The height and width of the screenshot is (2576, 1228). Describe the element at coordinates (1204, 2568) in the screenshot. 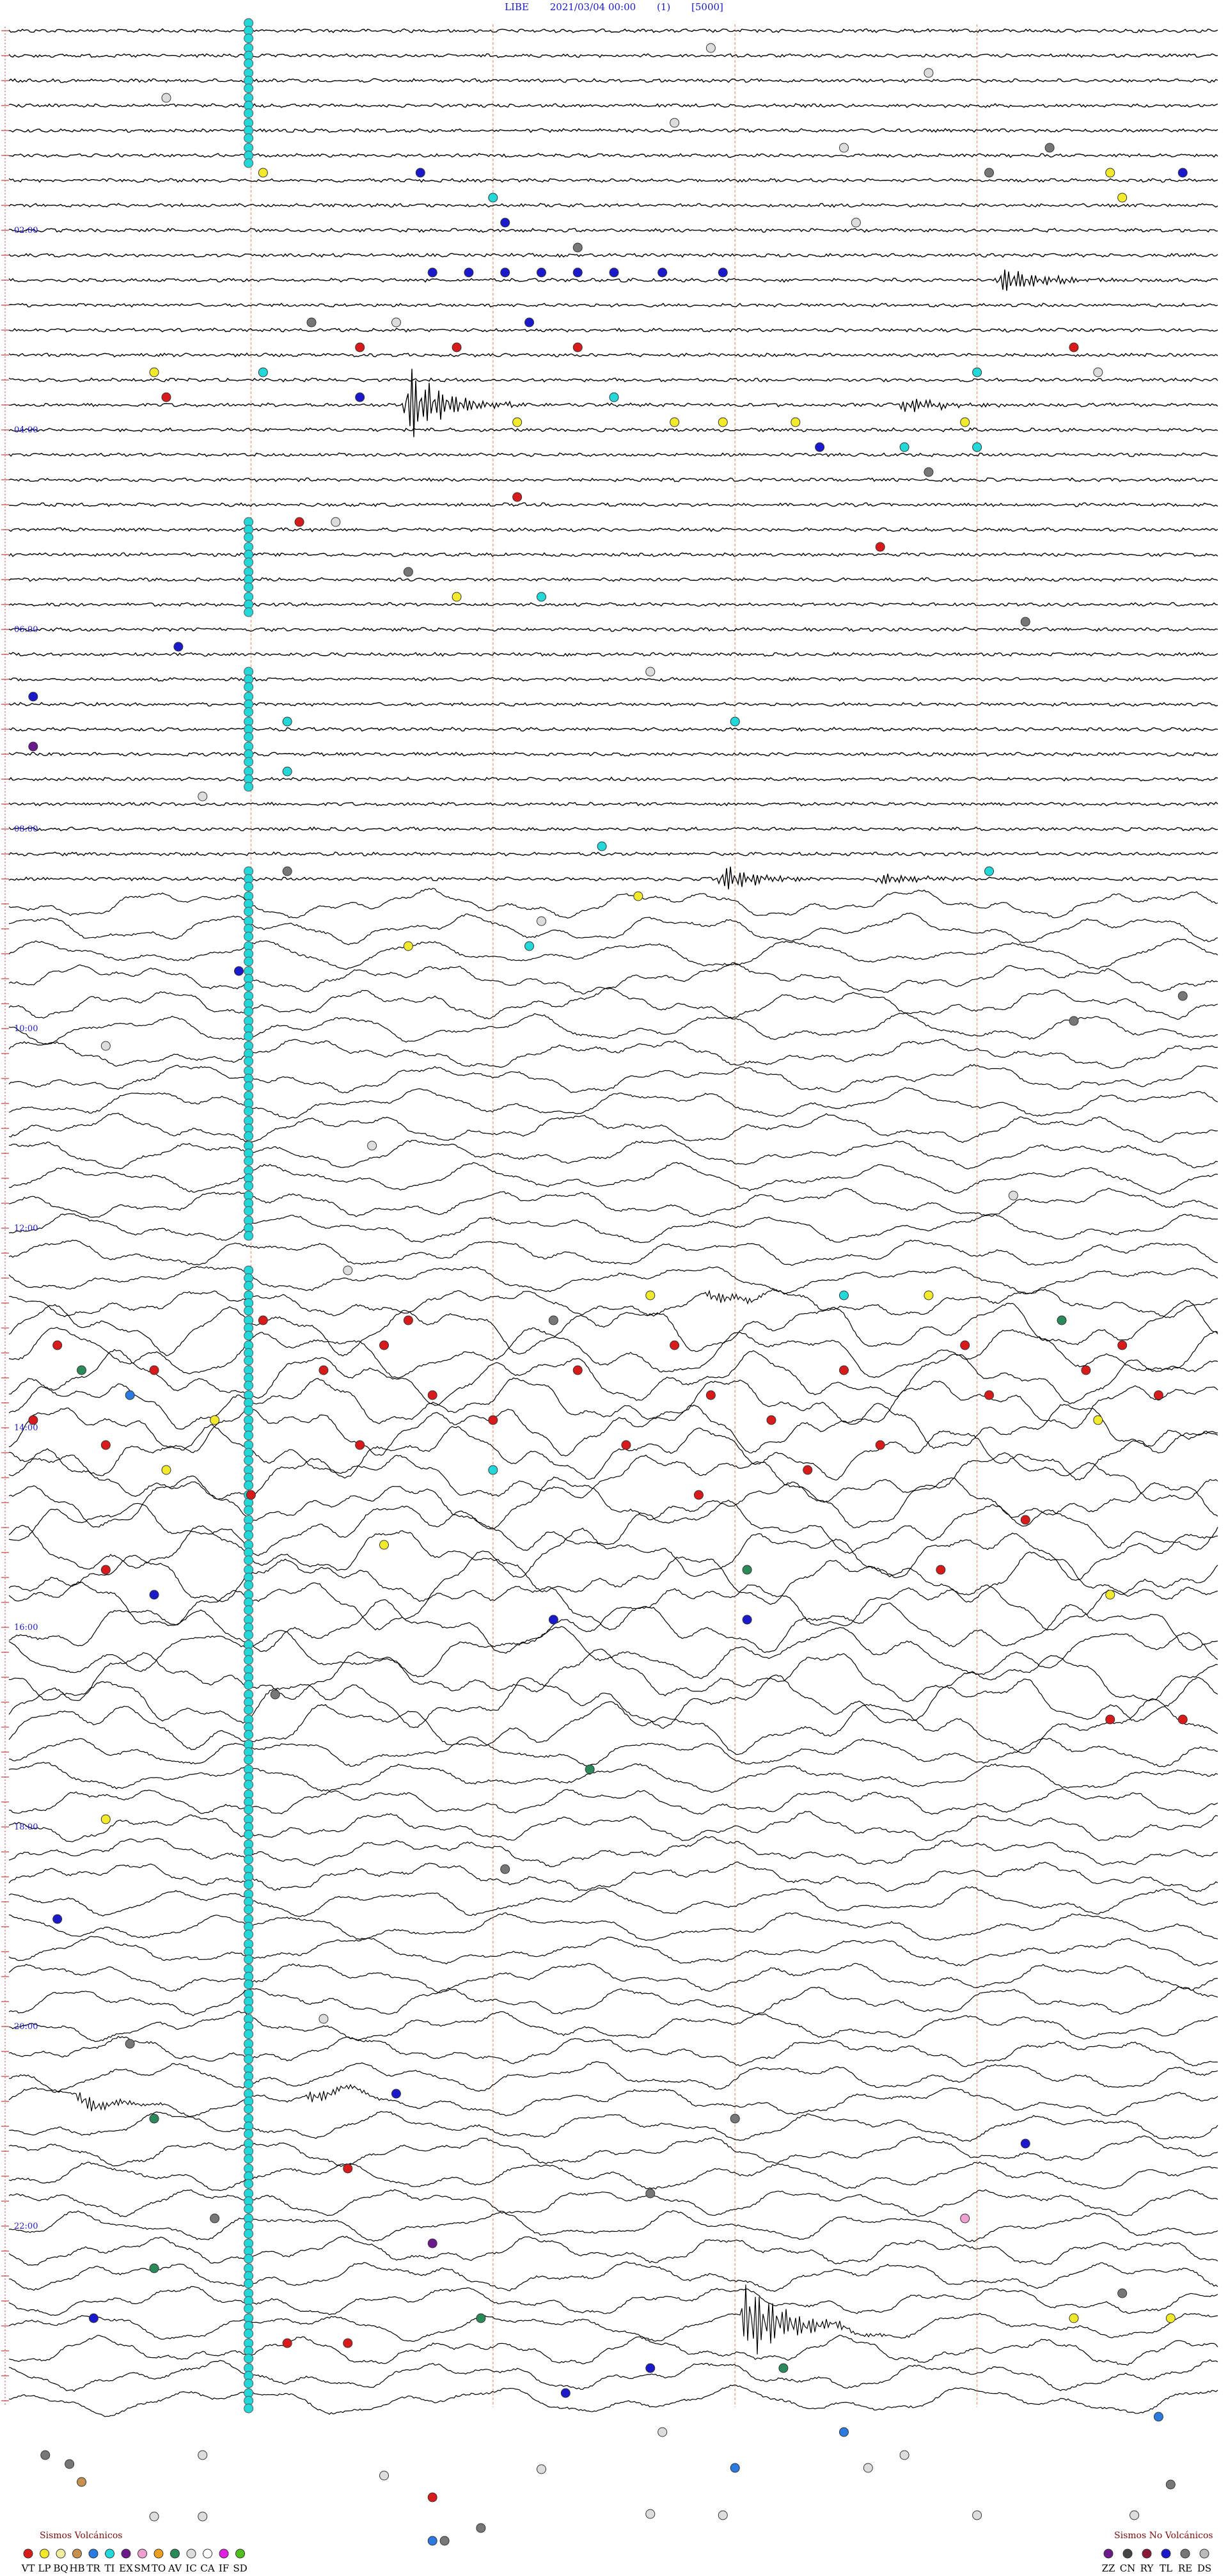

I see `legend-code-ds: DS` at that location.